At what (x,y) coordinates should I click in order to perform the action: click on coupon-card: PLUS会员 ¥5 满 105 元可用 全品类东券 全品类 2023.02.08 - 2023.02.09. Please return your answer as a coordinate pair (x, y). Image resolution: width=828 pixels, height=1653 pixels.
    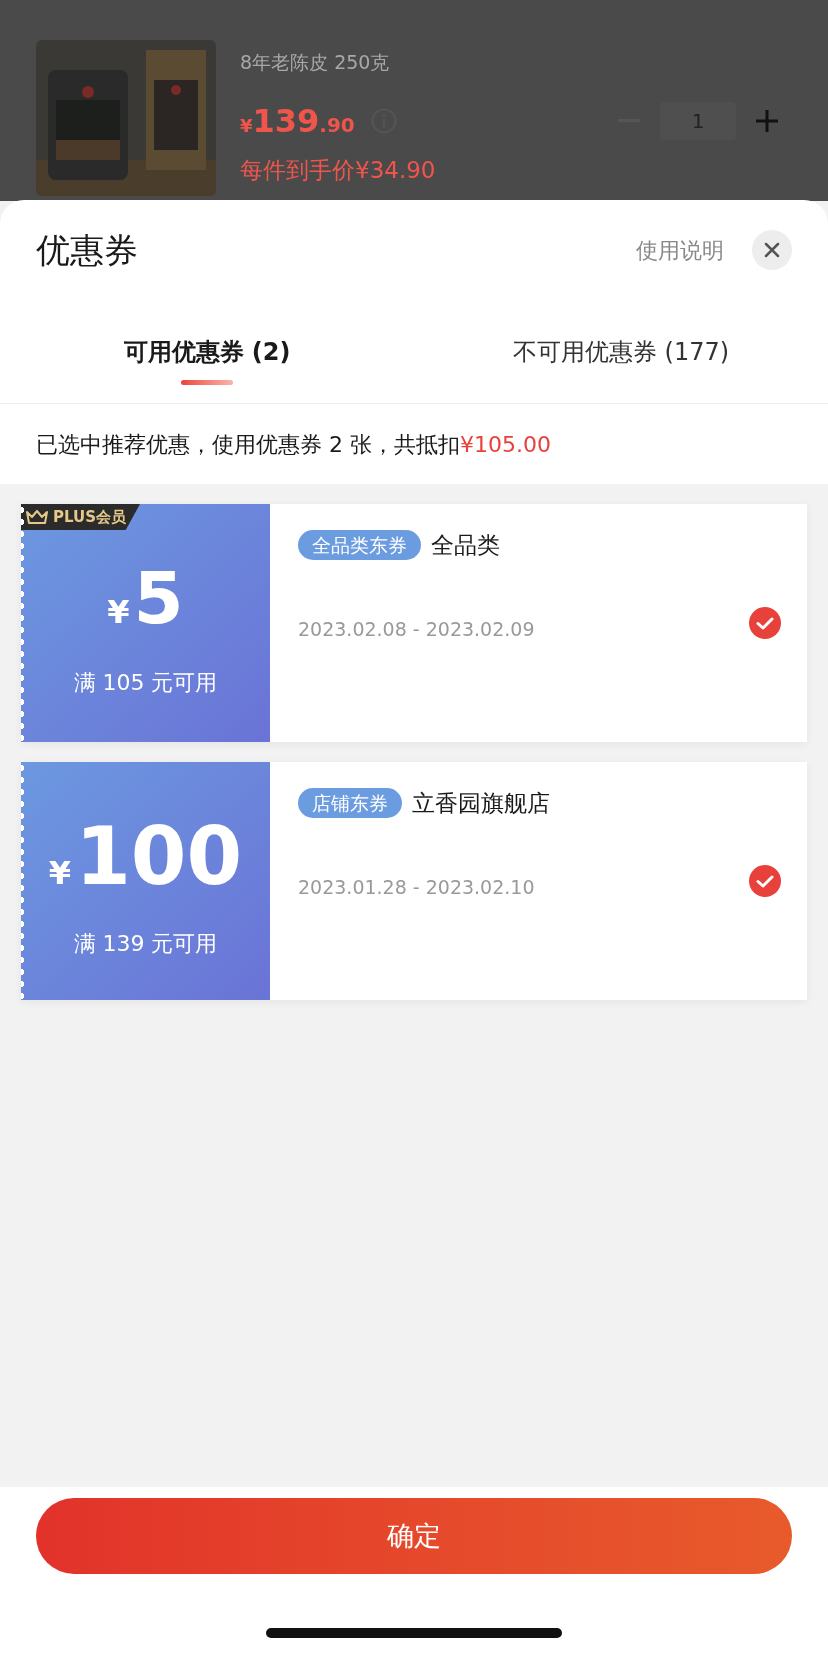
    Looking at the image, I should click on (414, 623).